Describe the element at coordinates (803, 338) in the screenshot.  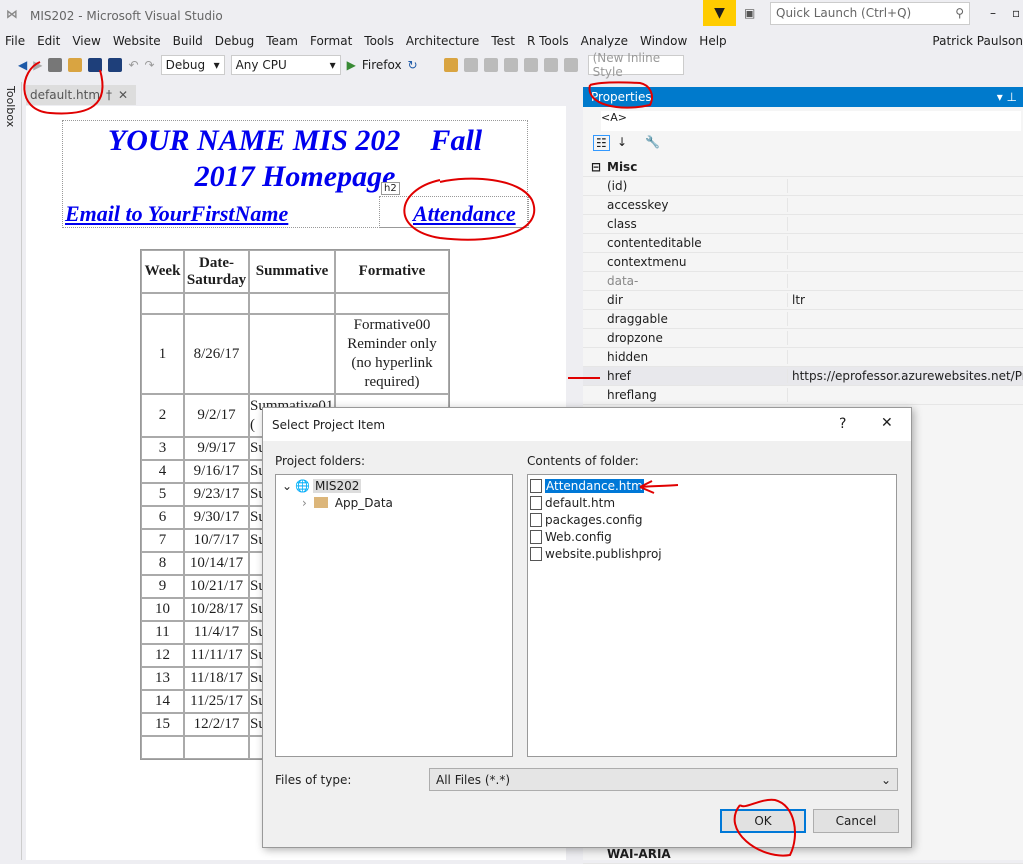
I see `property-row-dropzone: dropzone` at that location.